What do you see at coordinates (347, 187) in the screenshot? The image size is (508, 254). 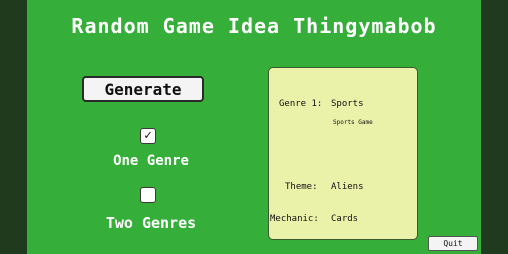 I see `theme-value: Aliens` at bounding box center [347, 187].